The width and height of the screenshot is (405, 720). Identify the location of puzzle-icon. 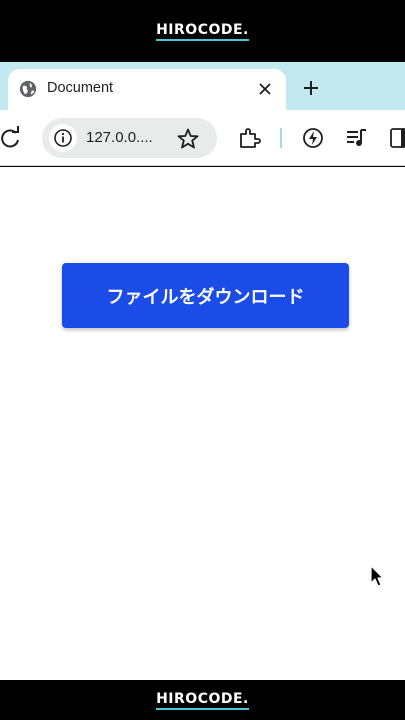
(249, 138).